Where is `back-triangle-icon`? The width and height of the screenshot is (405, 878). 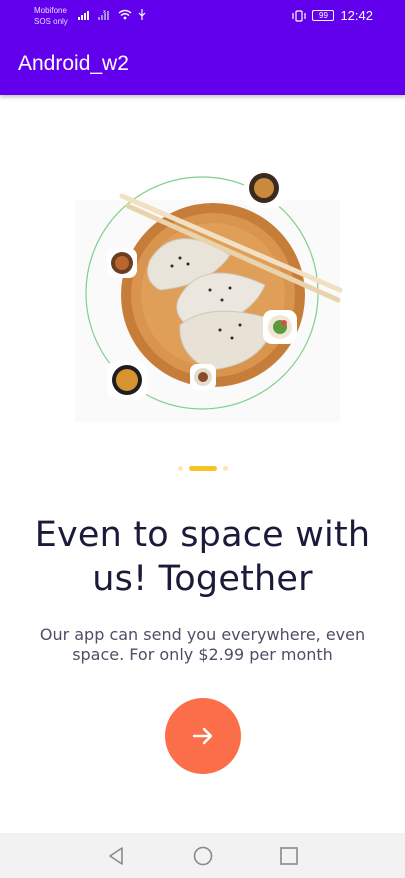 back-triangle-icon is located at coordinates (116, 856).